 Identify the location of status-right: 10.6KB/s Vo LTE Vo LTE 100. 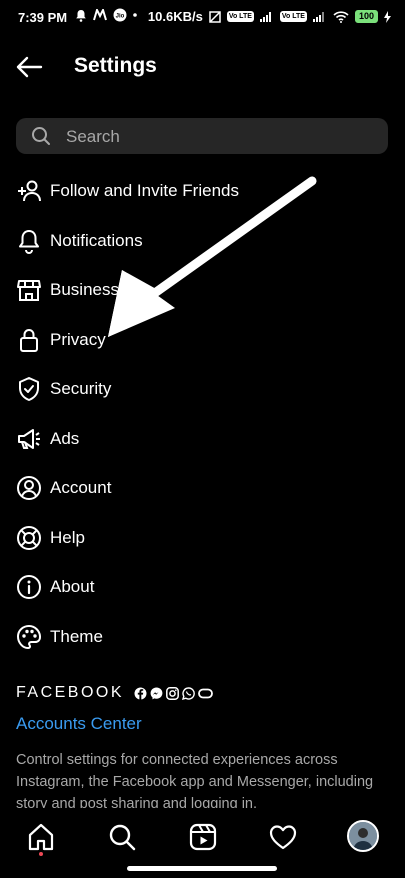
(269, 16).